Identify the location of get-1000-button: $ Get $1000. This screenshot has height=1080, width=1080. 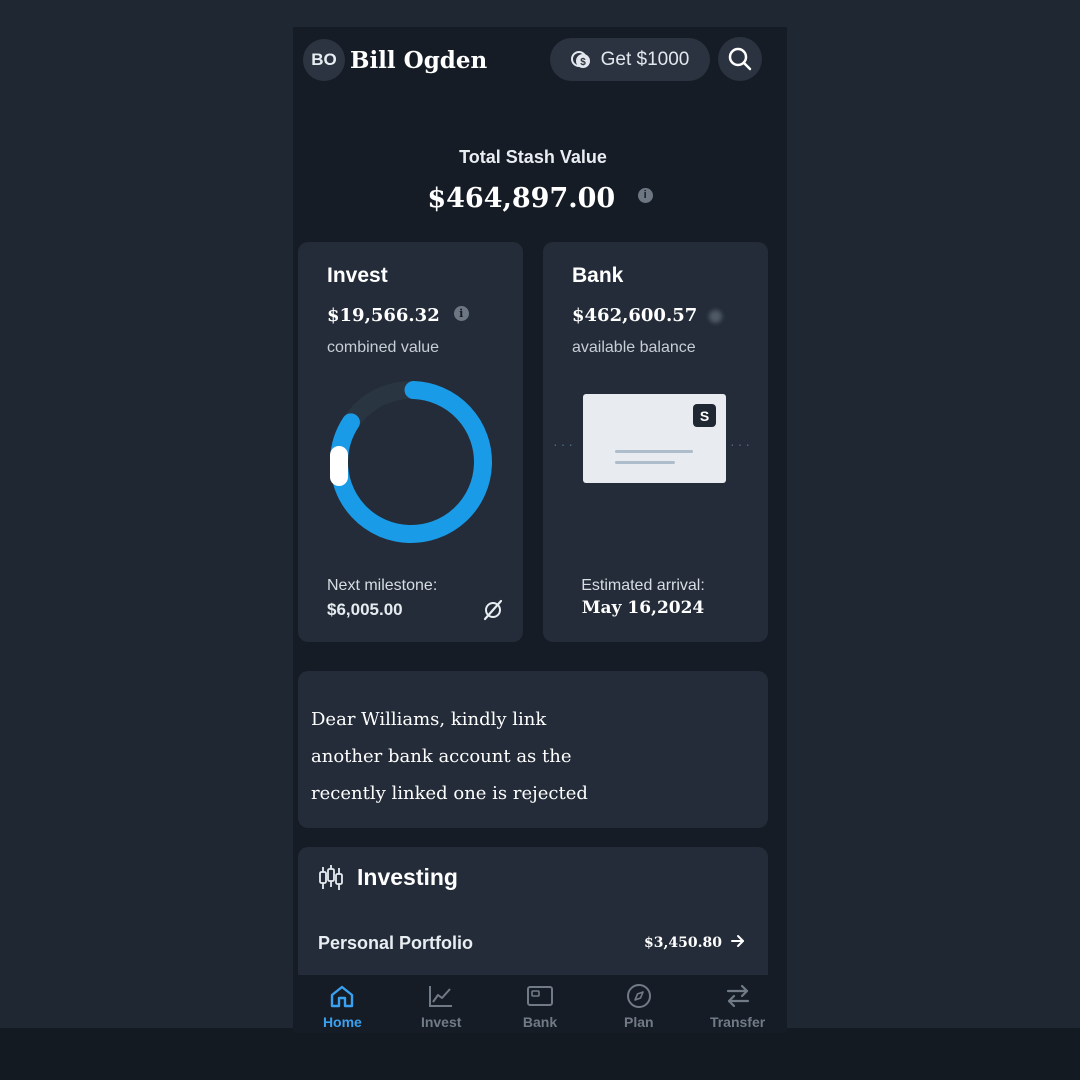
(630, 59).